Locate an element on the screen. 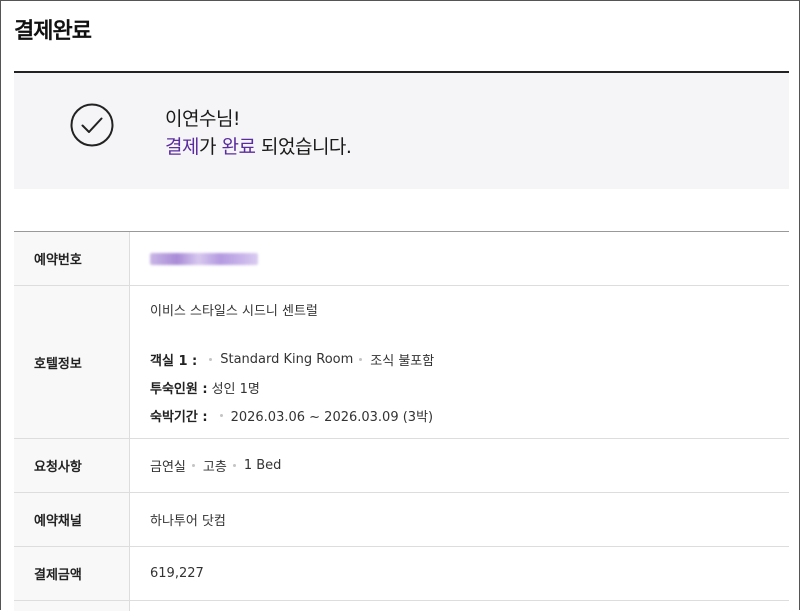  amount-label: 결제금액 is located at coordinates (72, 573).